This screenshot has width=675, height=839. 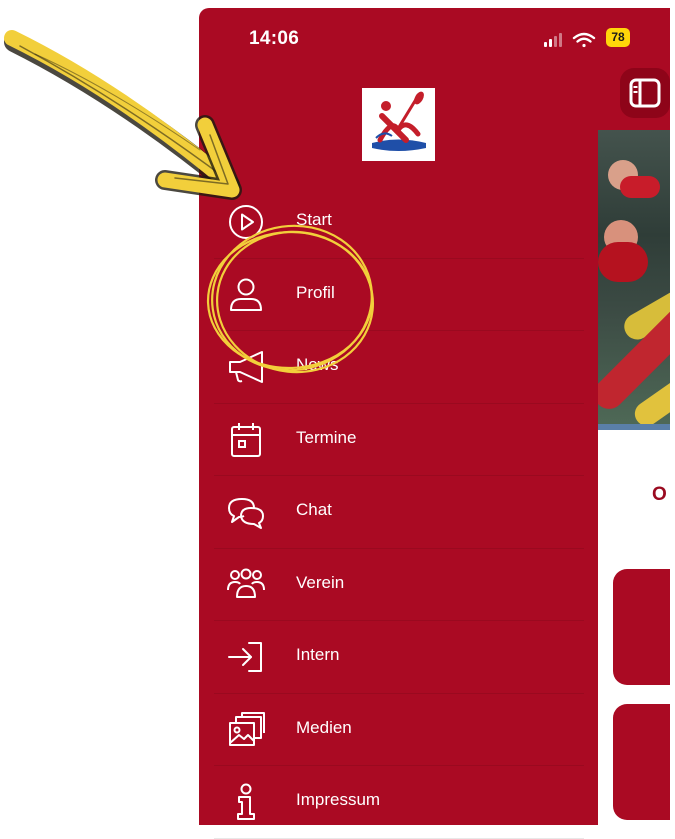 What do you see at coordinates (246, 222) in the screenshot?
I see `play-circle-icon` at bounding box center [246, 222].